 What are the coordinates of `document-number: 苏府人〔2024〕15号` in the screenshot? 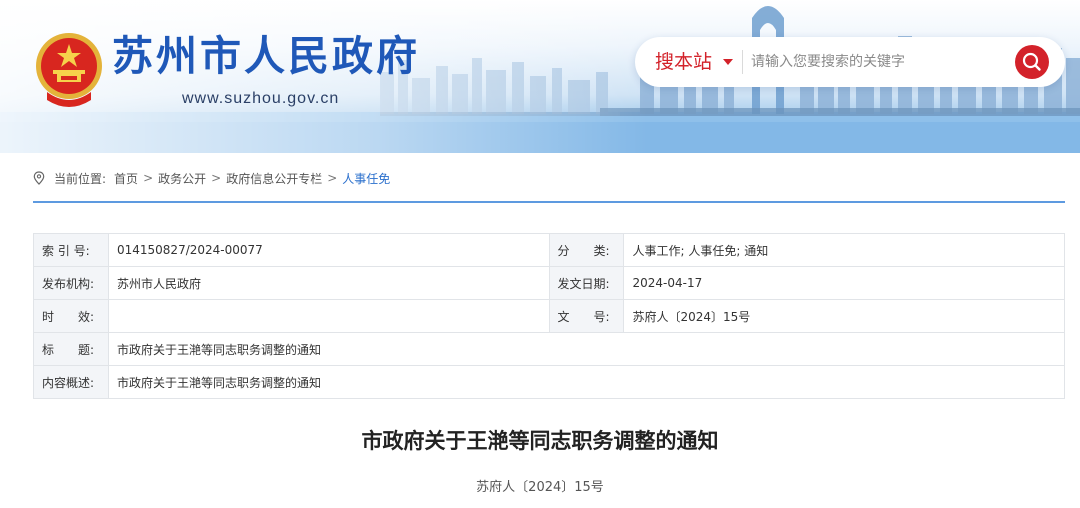 It's located at (540, 487).